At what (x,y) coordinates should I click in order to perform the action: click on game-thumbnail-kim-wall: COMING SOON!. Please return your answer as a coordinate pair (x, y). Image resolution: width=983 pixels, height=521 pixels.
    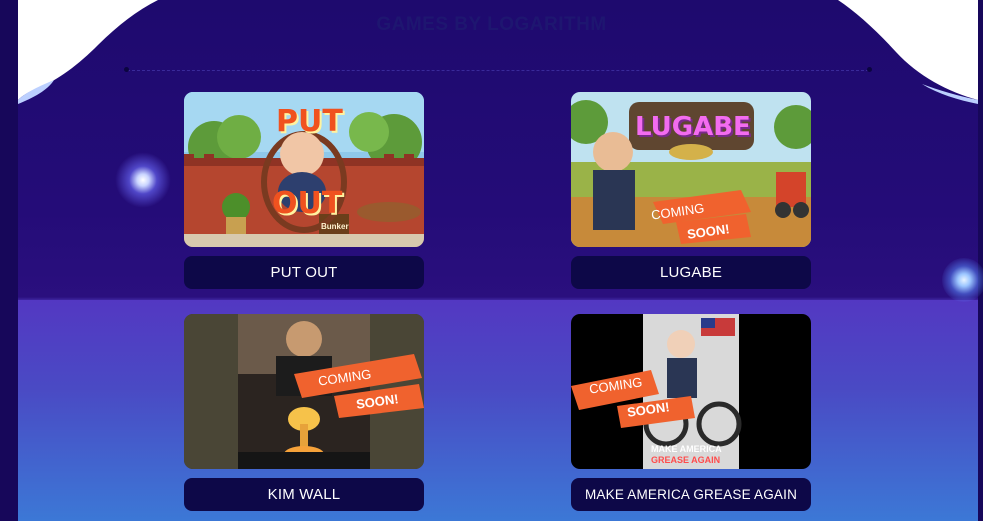
    Looking at the image, I should click on (304, 391).